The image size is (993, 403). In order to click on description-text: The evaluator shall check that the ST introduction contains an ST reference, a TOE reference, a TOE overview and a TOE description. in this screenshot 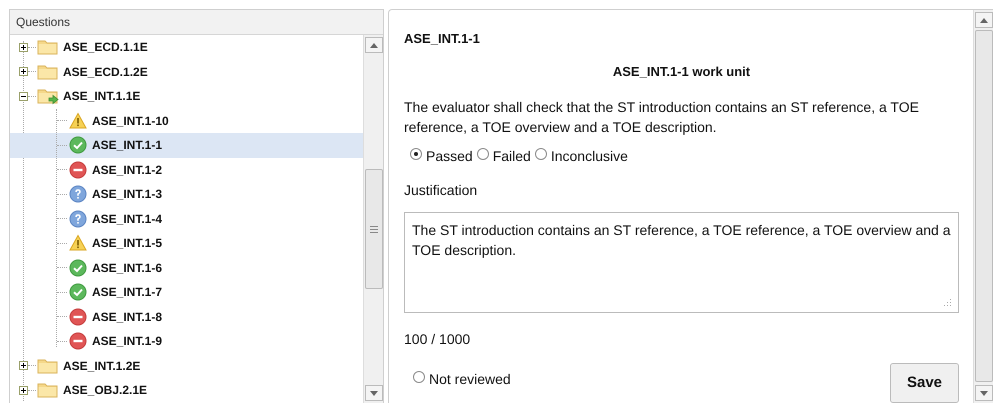, I will do `click(662, 117)`.